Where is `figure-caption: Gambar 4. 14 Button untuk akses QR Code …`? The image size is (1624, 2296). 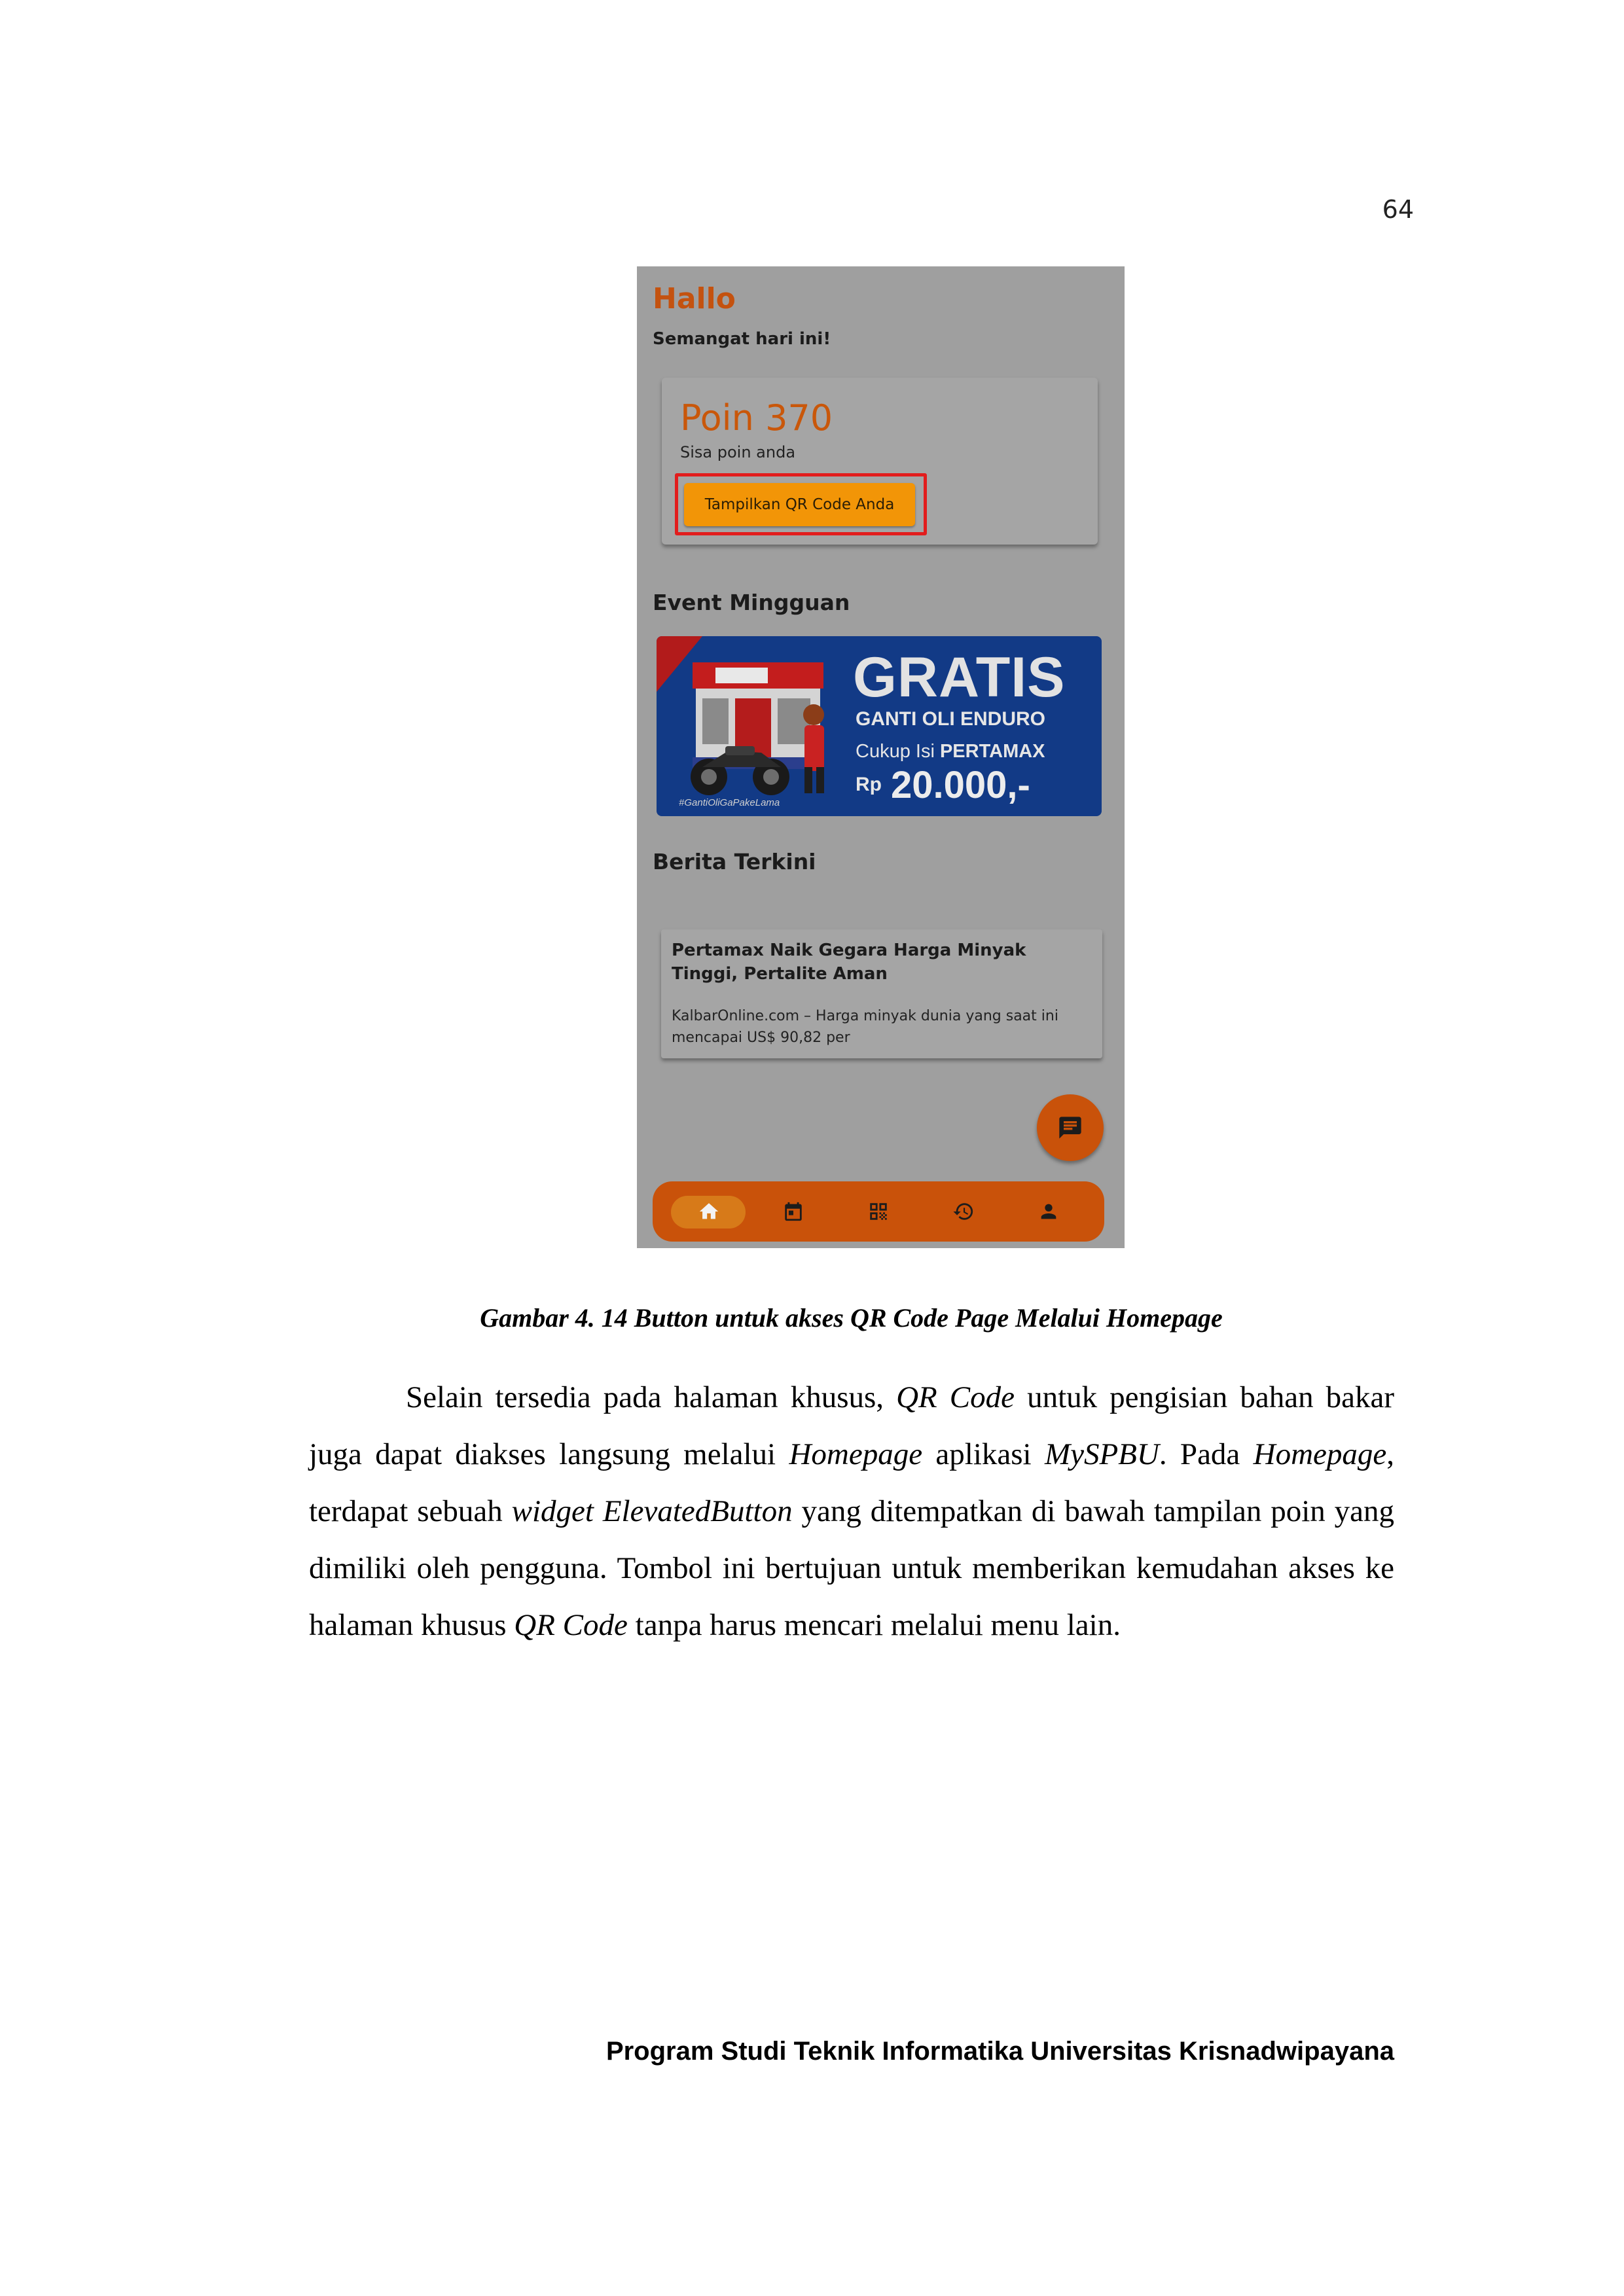 figure-caption: Gambar 4. 14 Button untuk akses QR Code … is located at coordinates (851, 1318).